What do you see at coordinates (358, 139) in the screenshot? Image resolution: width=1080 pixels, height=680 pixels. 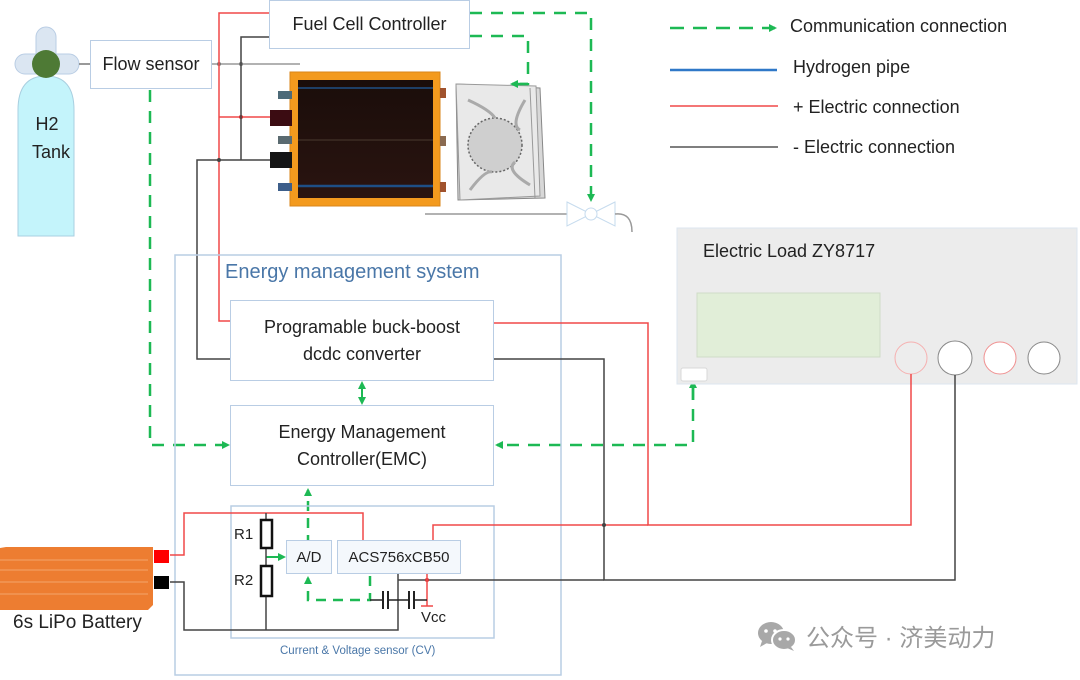 I see `fuel-cell-stack` at bounding box center [358, 139].